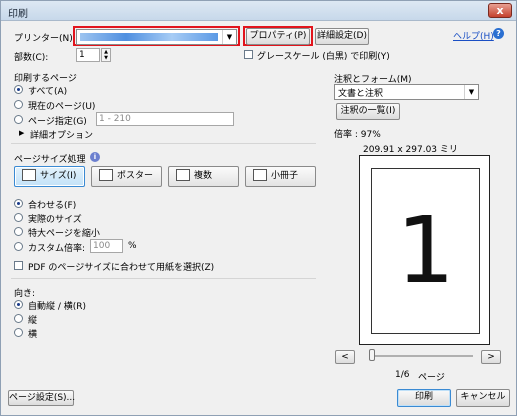  Describe the element at coordinates (423, 356) in the screenshot. I see `page-slider-track` at that location.